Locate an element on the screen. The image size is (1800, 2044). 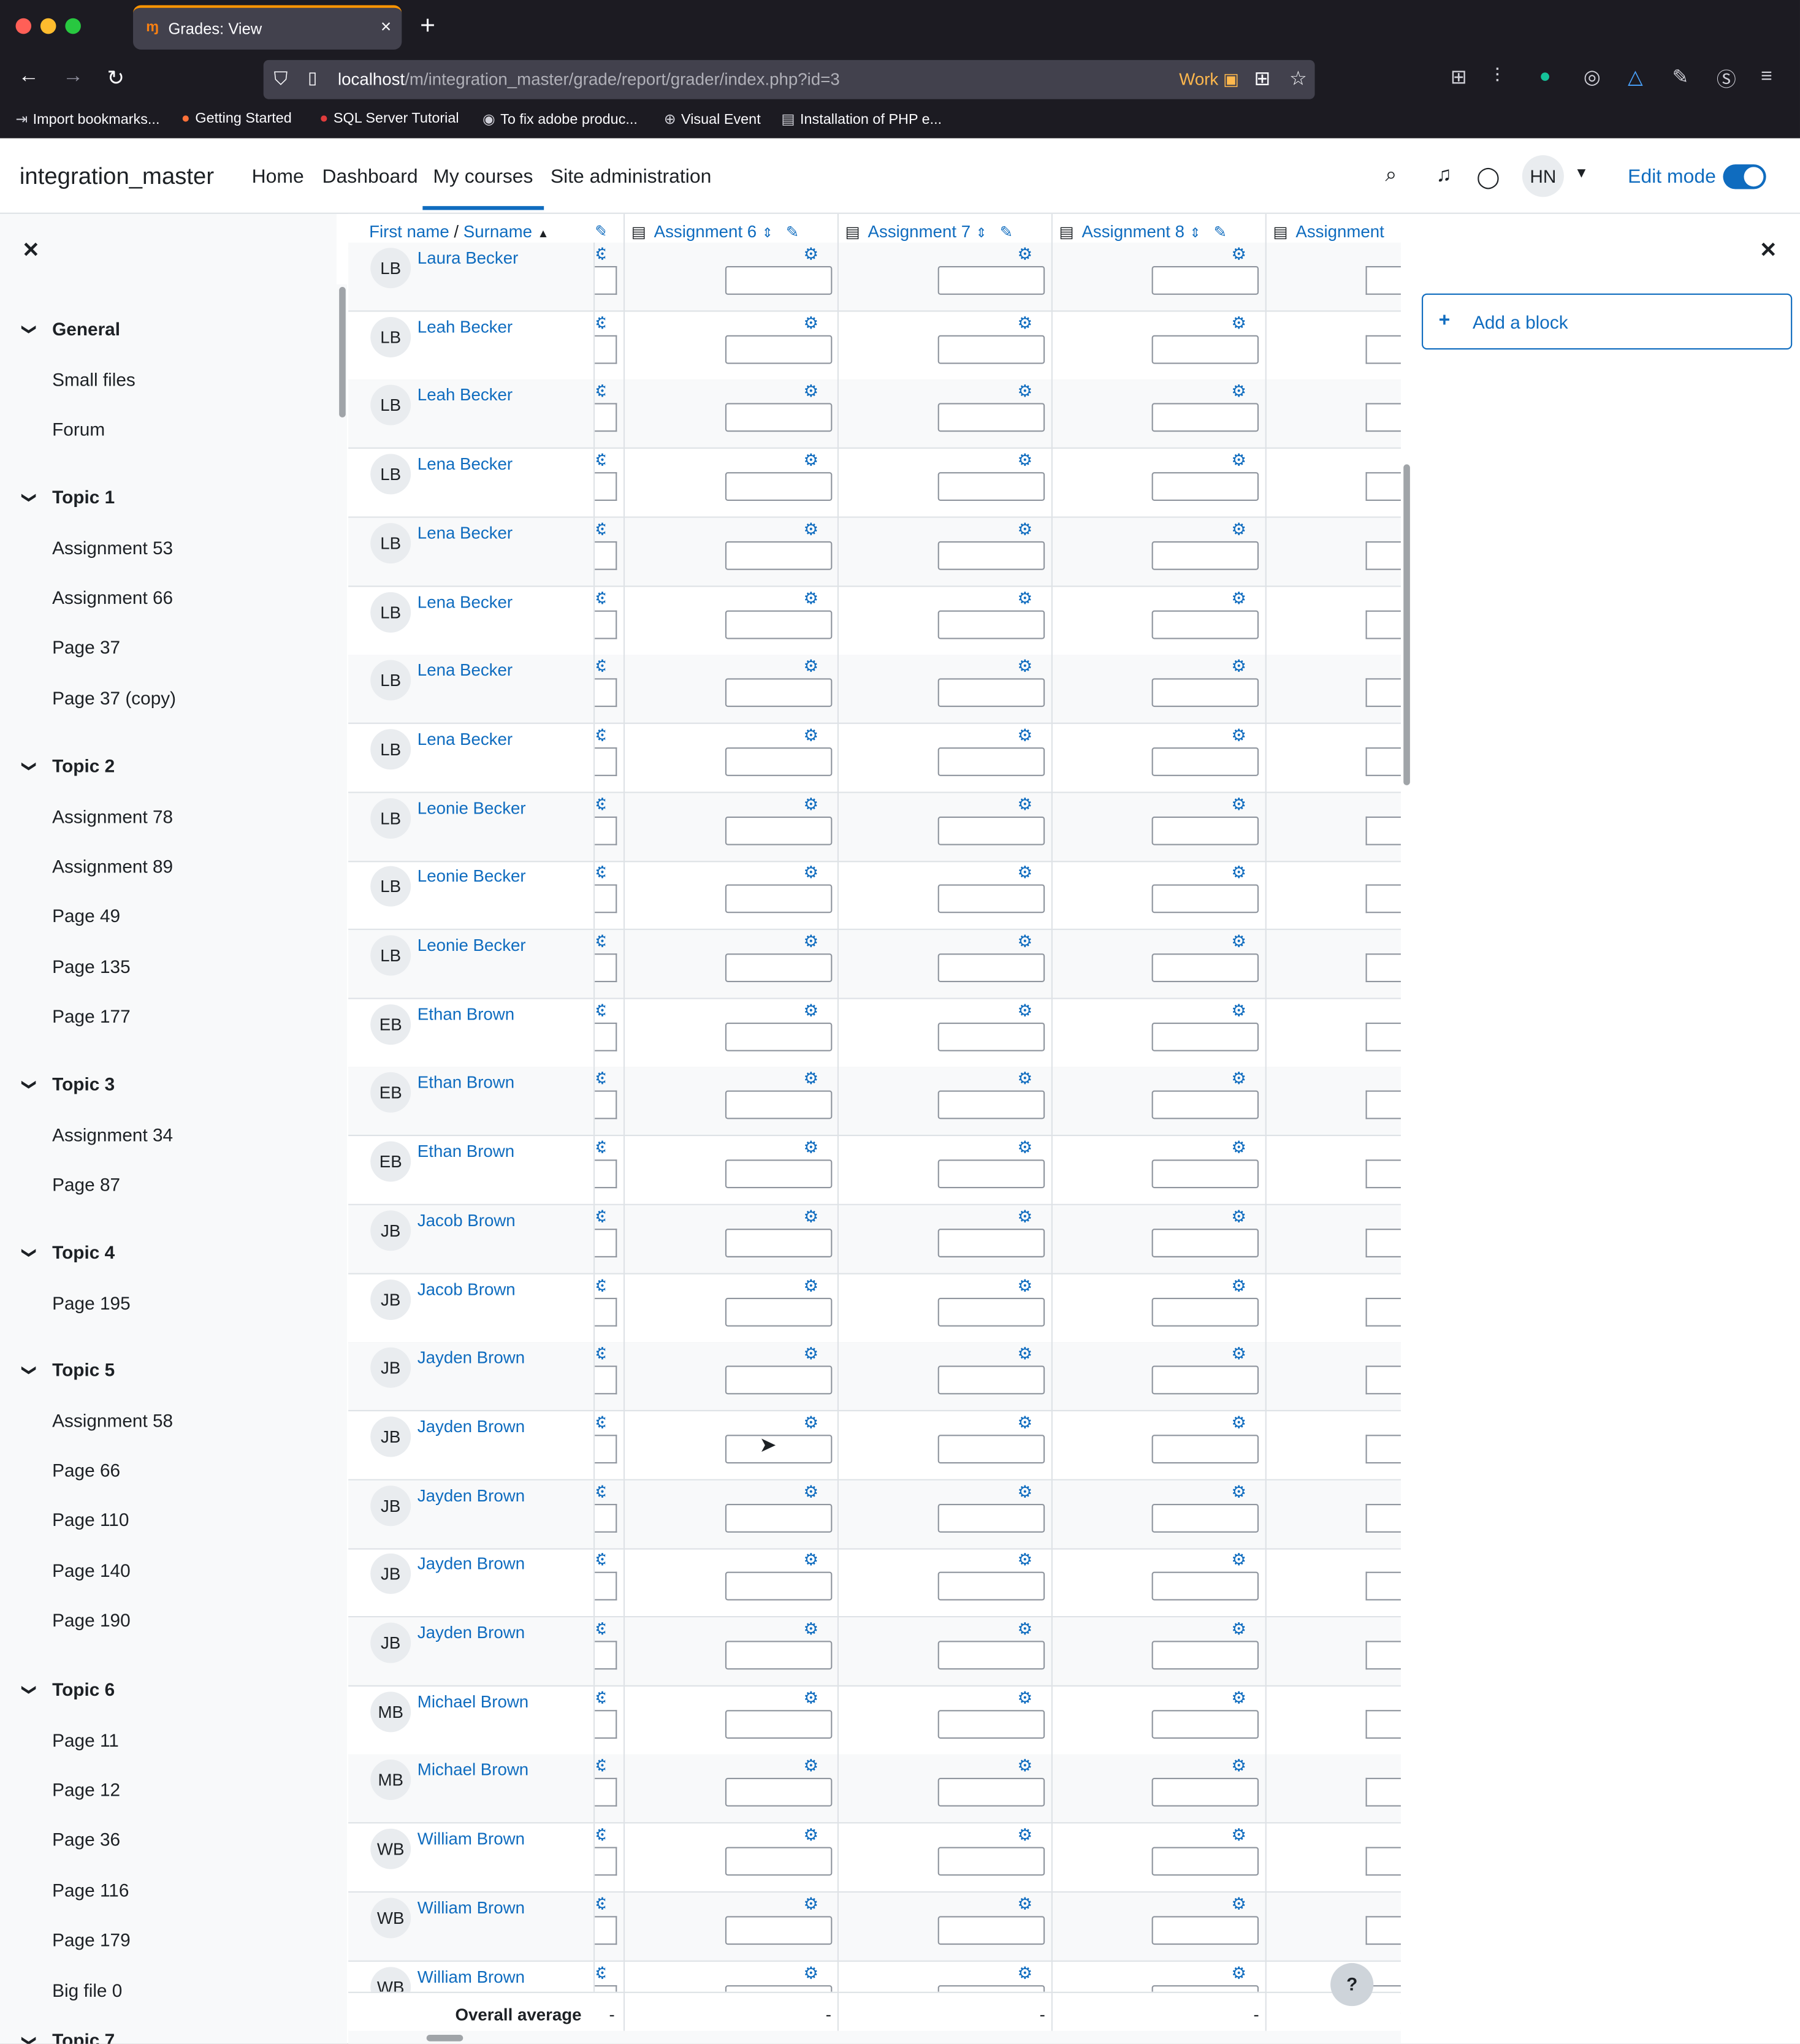
edit-pencil-icon: ✎ is located at coordinates (792, 232).